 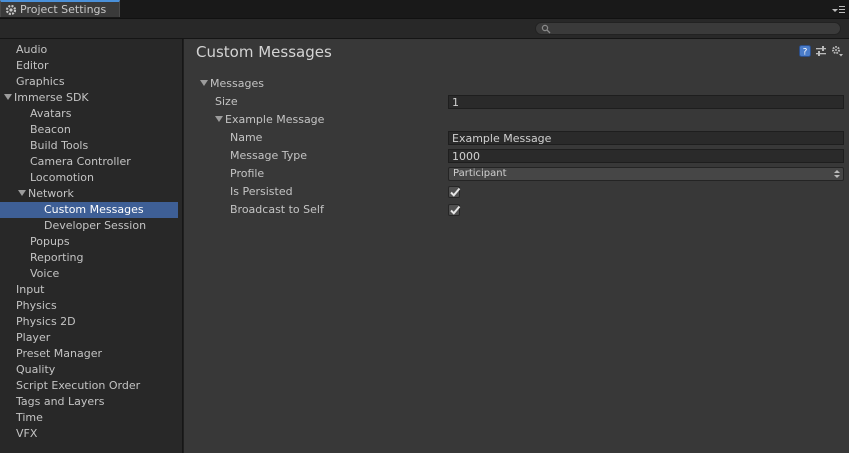 I want to click on sidebar-item-quality: Quality, so click(x=91, y=370).